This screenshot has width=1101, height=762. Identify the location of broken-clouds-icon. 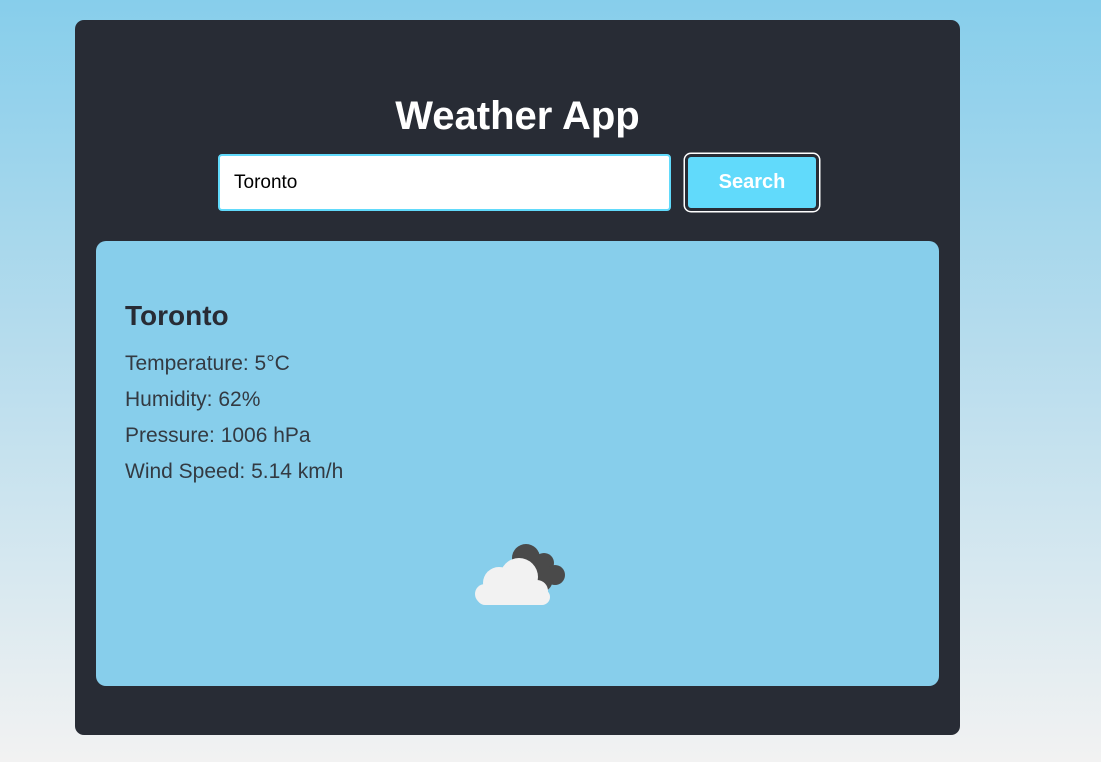
(520, 574).